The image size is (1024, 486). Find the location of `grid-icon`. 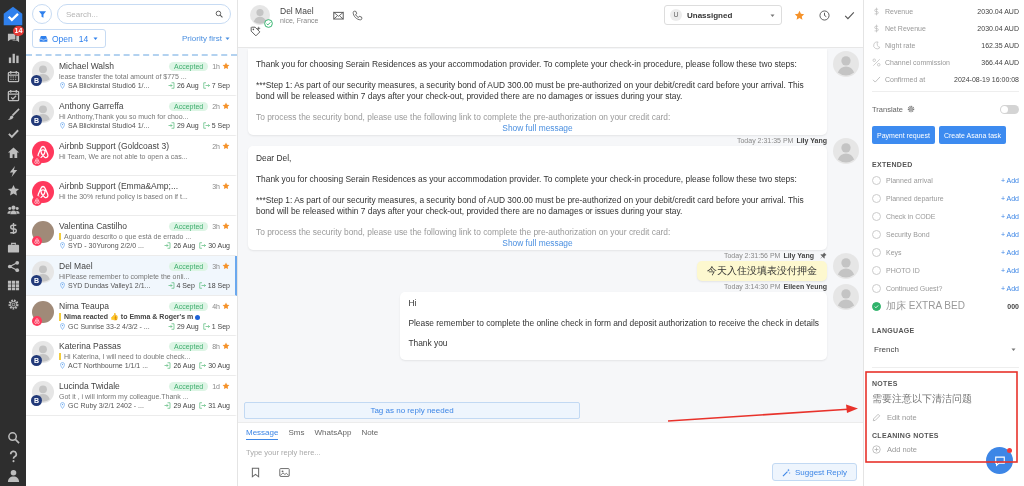

grid-icon is located at coordinates (13, 285).